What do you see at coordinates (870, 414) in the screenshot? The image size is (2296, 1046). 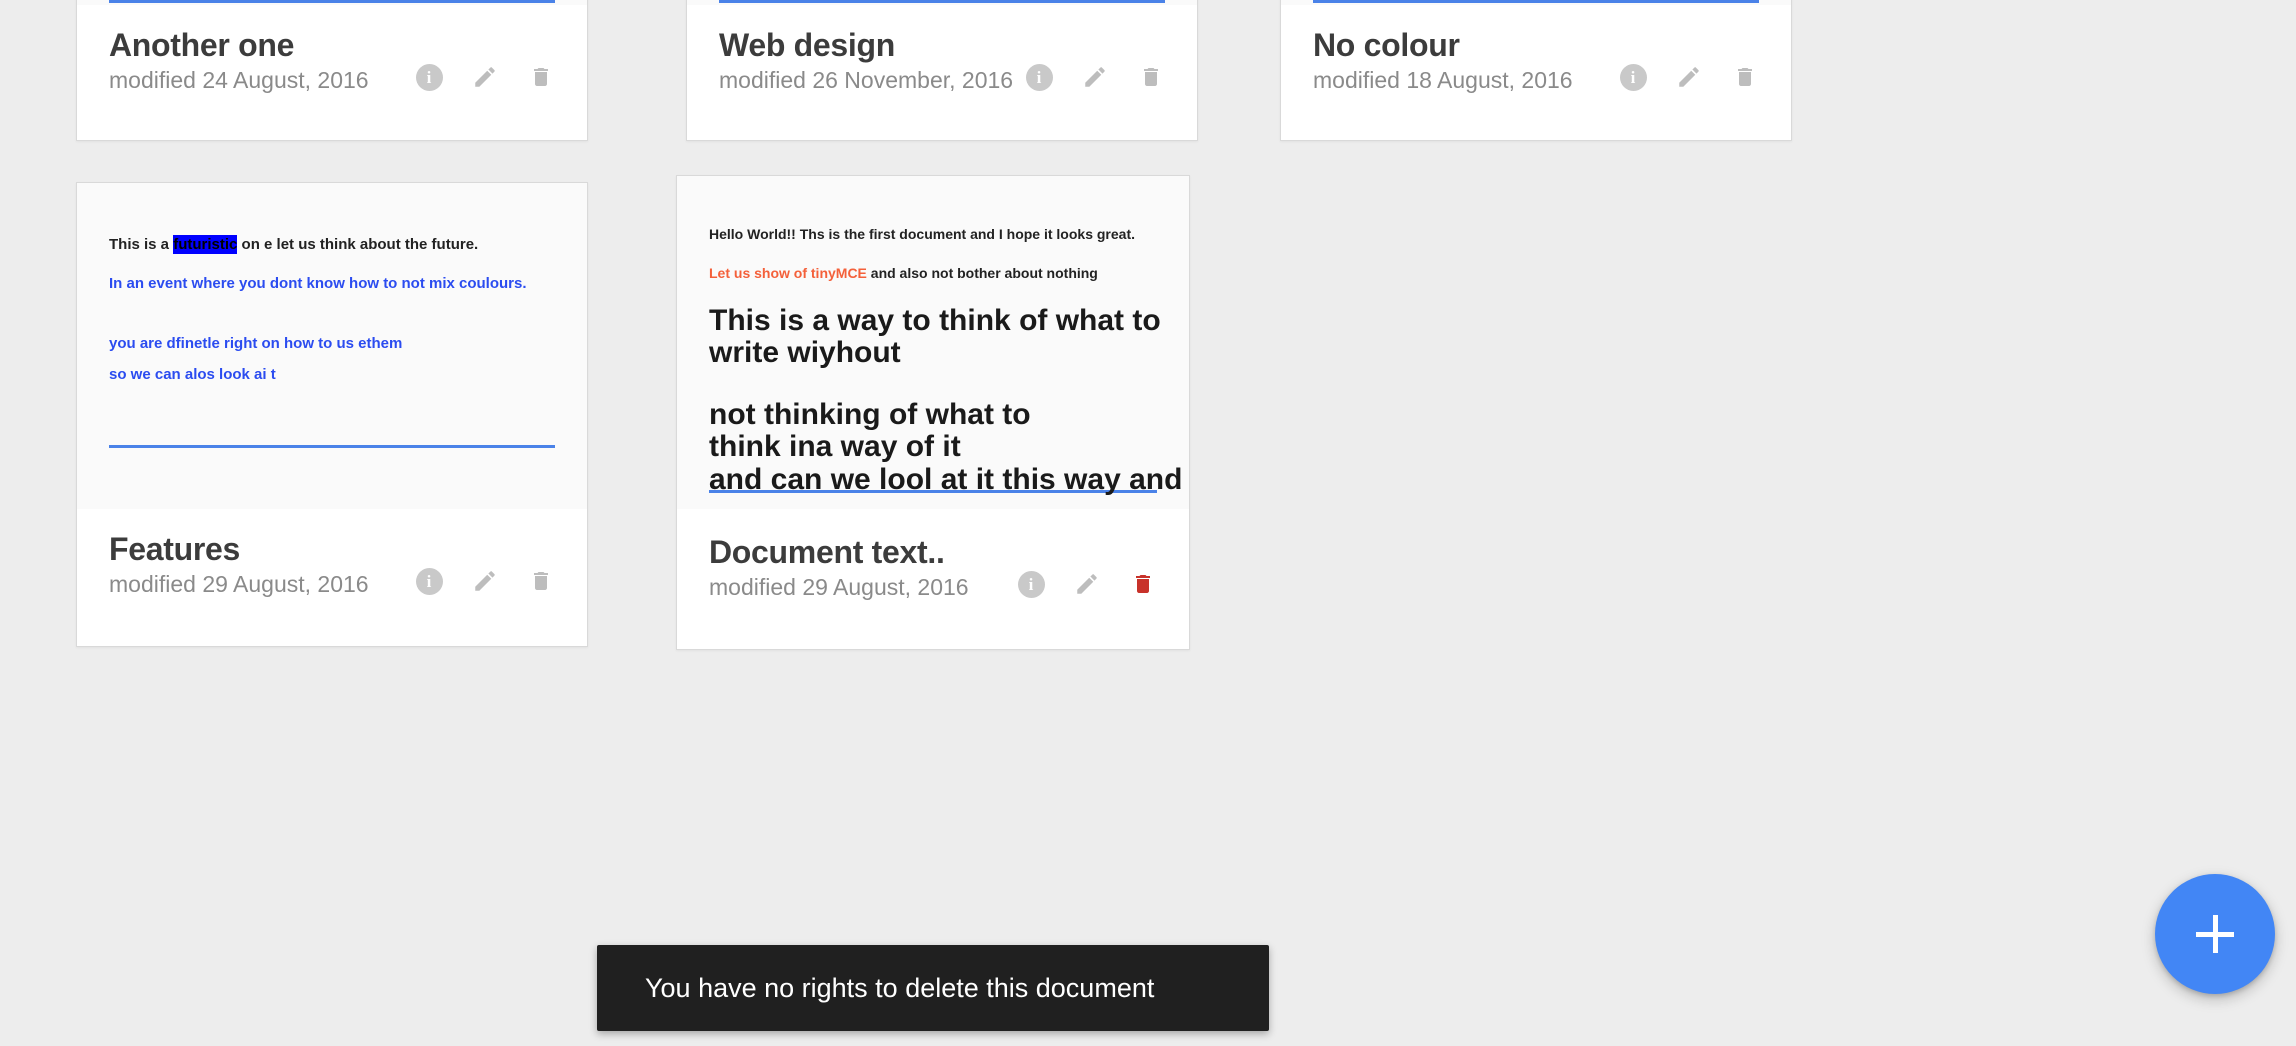 I see `preview-heading-line-3: not thinking of what to` at bounding box center [870, 414].